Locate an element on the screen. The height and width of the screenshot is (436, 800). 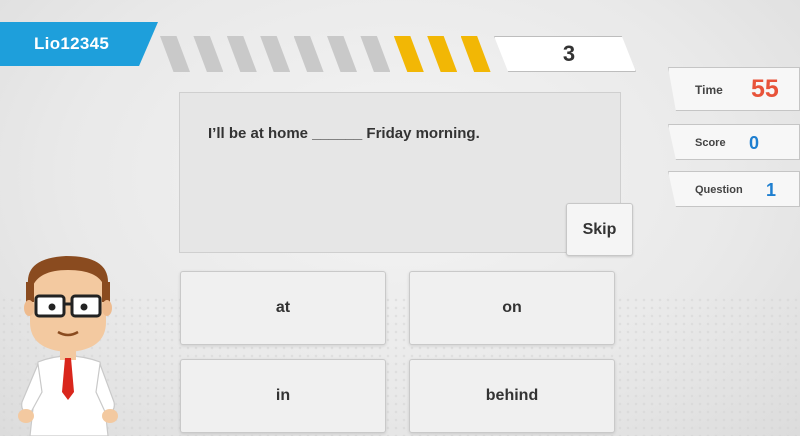
answer-button-on: on is located at coordinates (512, 308).